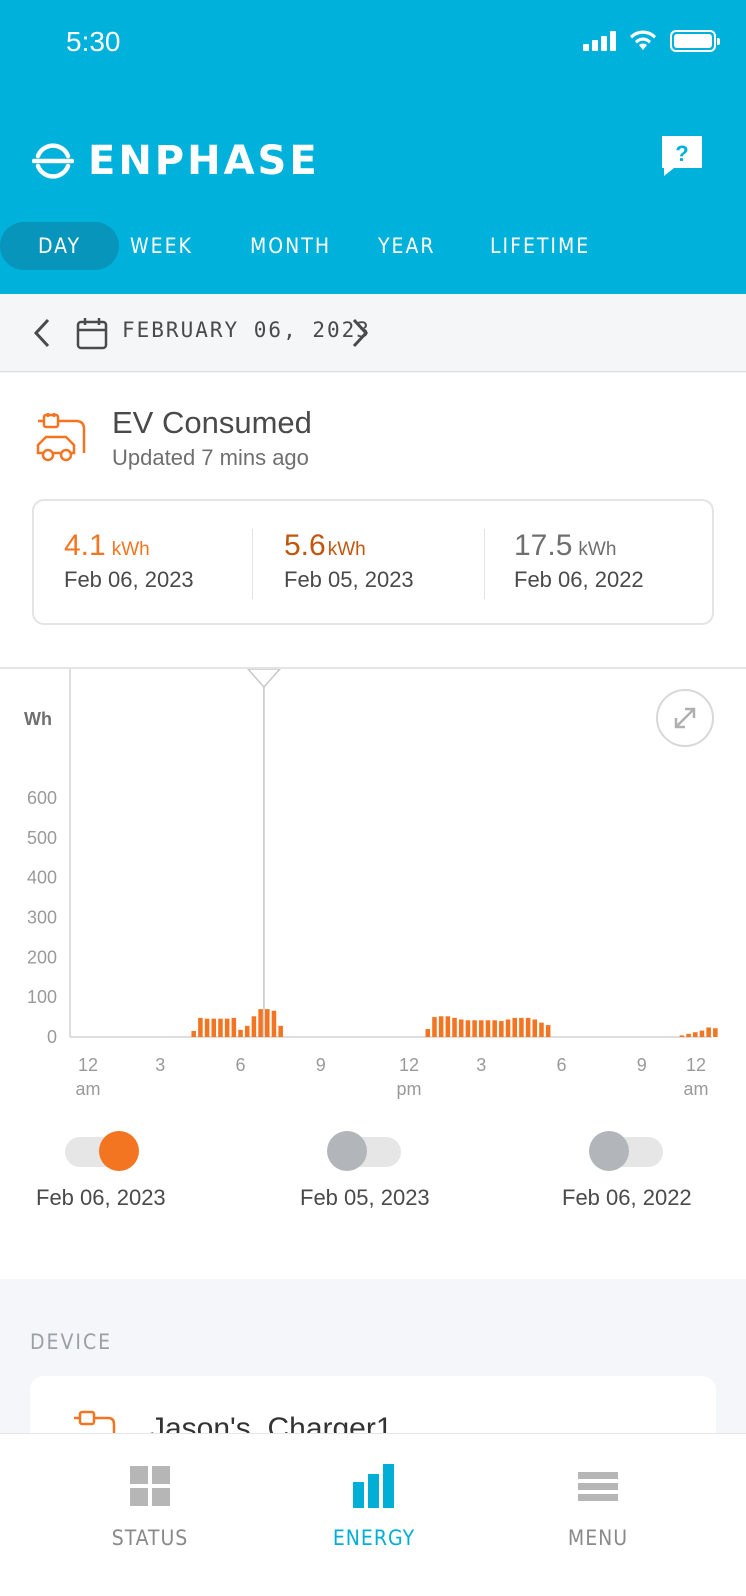 This screenshot has width=746, height=1596. What do you see at coordinates (53, 161) in the screenshot?
I see `enphase-logo-icon` at bounding box center [53, 161].